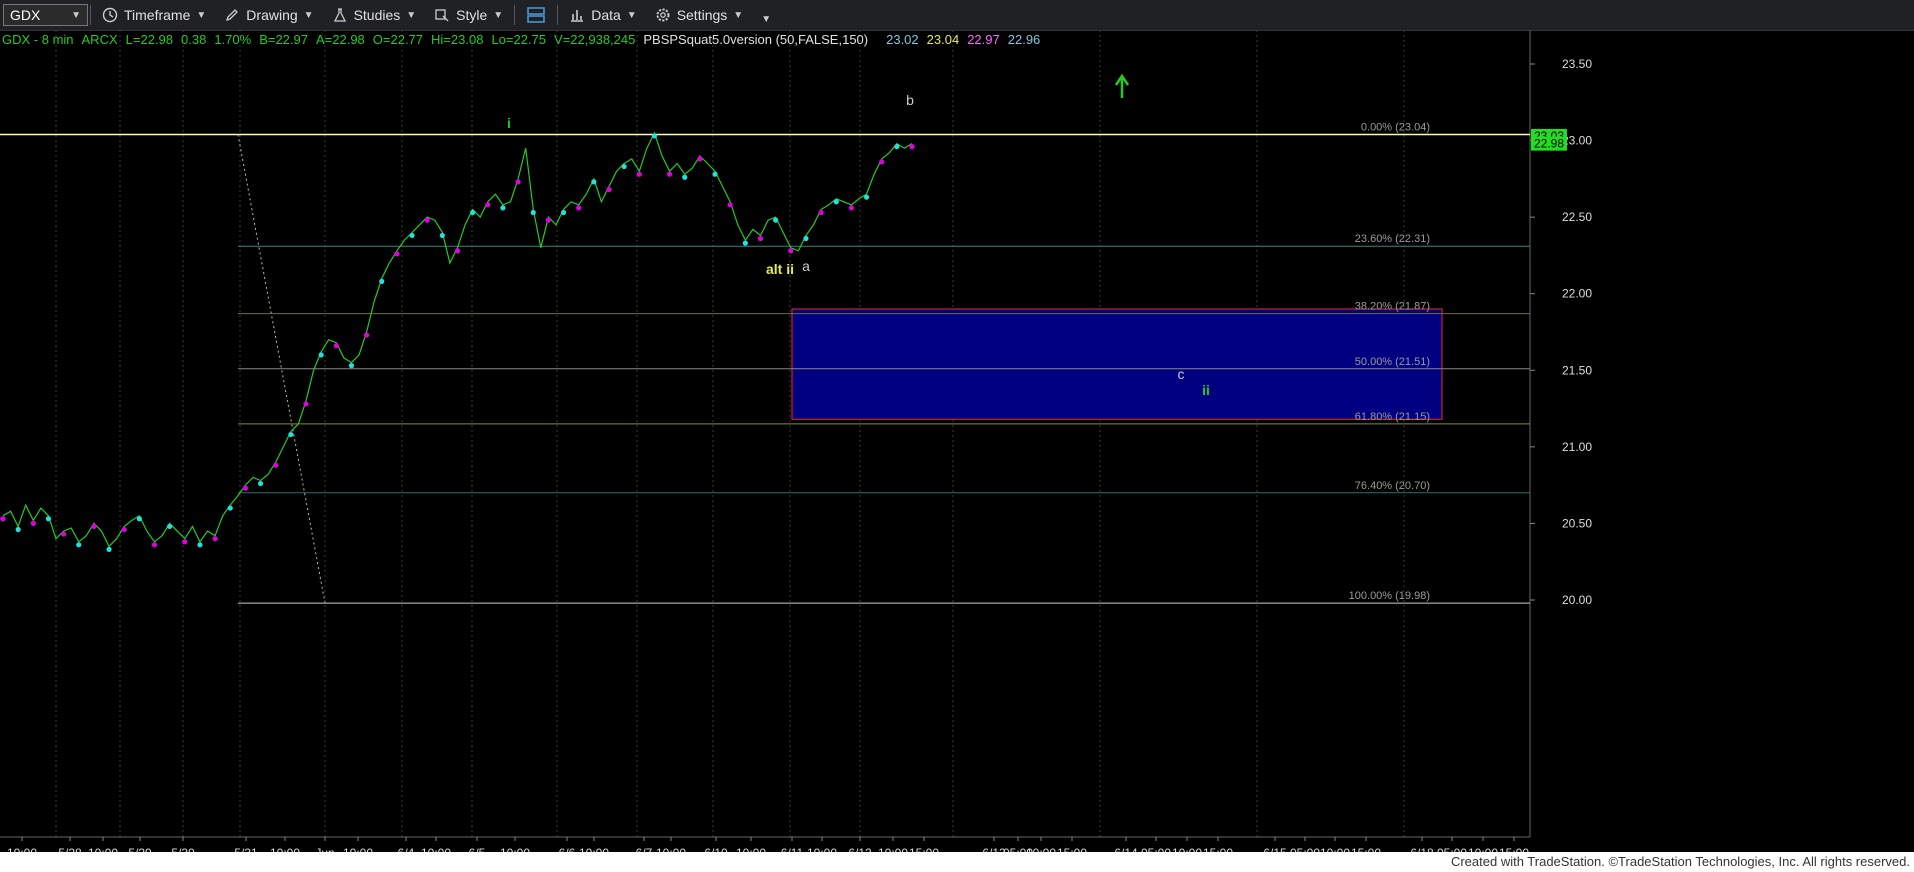  What do you see at coordinates (1392, 362) in the screenshot?
I see `fib-label: 50.00% (21.51)` at bounding box center [1392, 362].